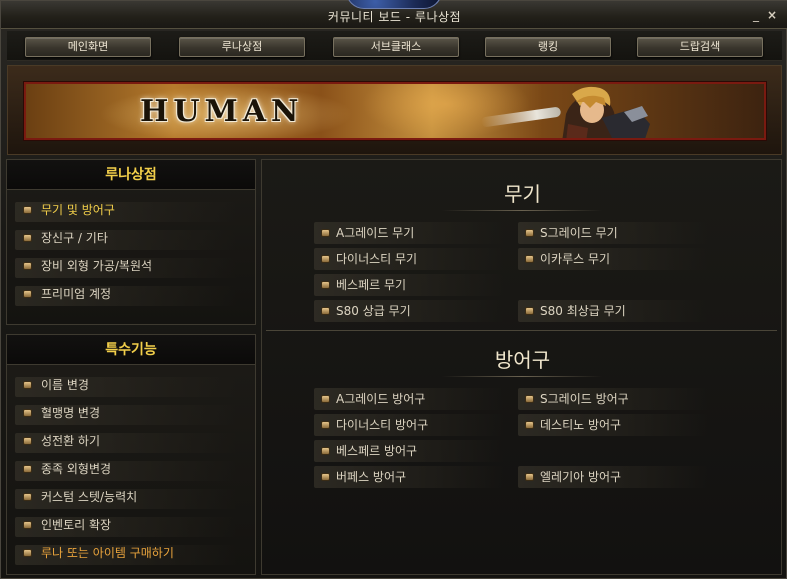 Image resolution: width=787 pixels, height=579 pixels. What do you see at coordinates (756, 15) in the screenshot?
I see `minimize-icon: _` at bounding box center [756, 15].